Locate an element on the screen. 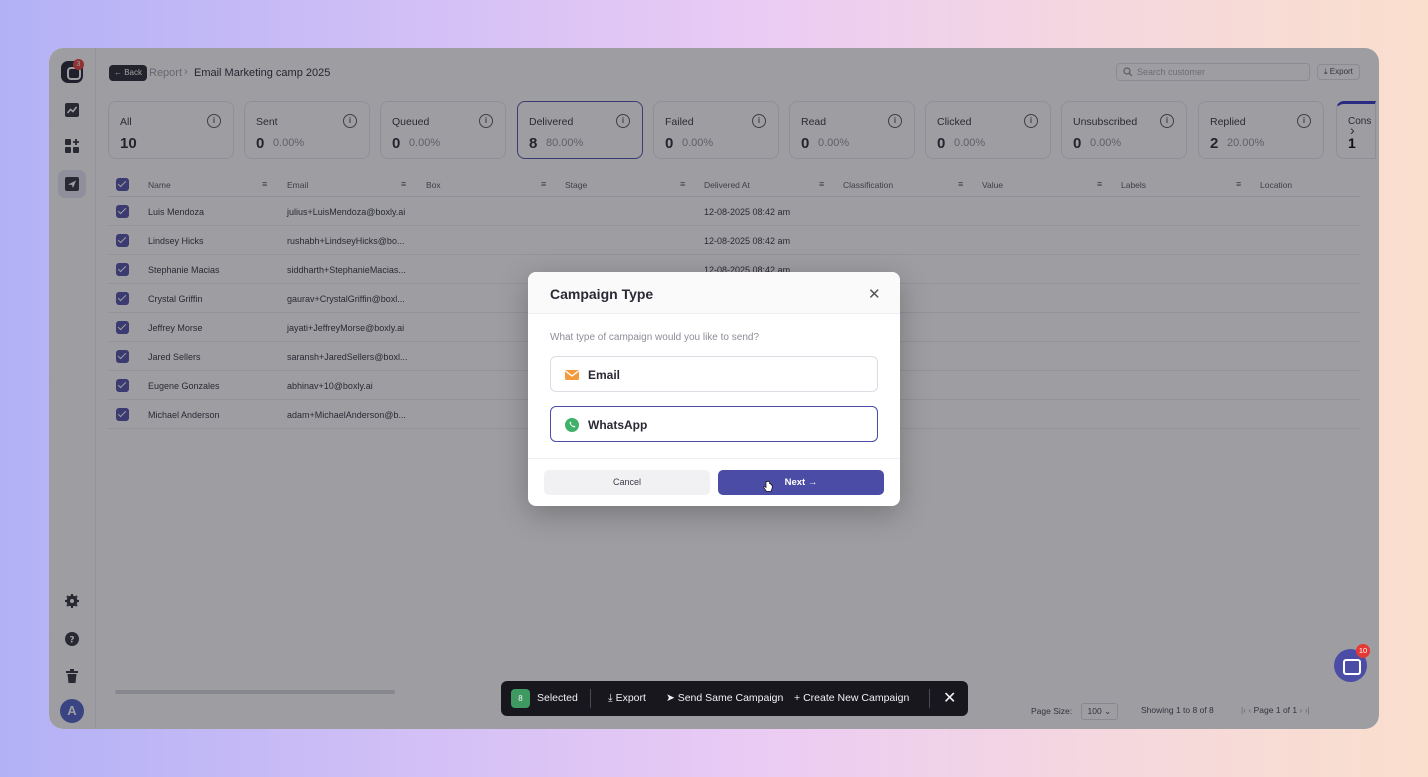 The width and height of the screenshot is (1428, 777). modal-footer-divider is located at coordinates (714, 458).